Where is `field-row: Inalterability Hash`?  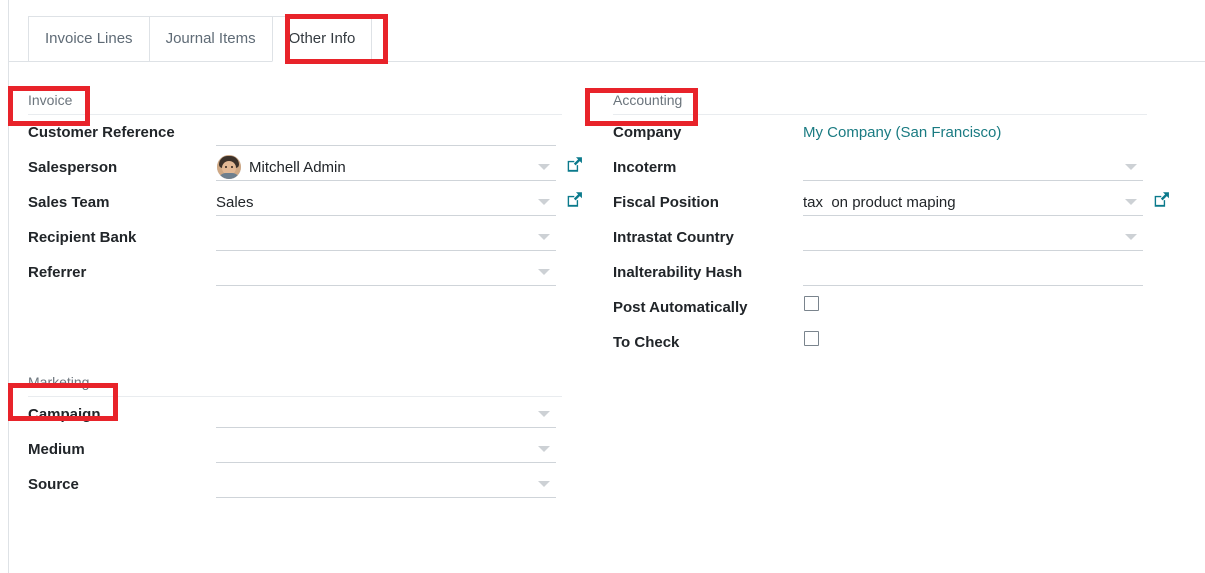 field-row: Inalterability Hash is located at coordinates (886, 272).